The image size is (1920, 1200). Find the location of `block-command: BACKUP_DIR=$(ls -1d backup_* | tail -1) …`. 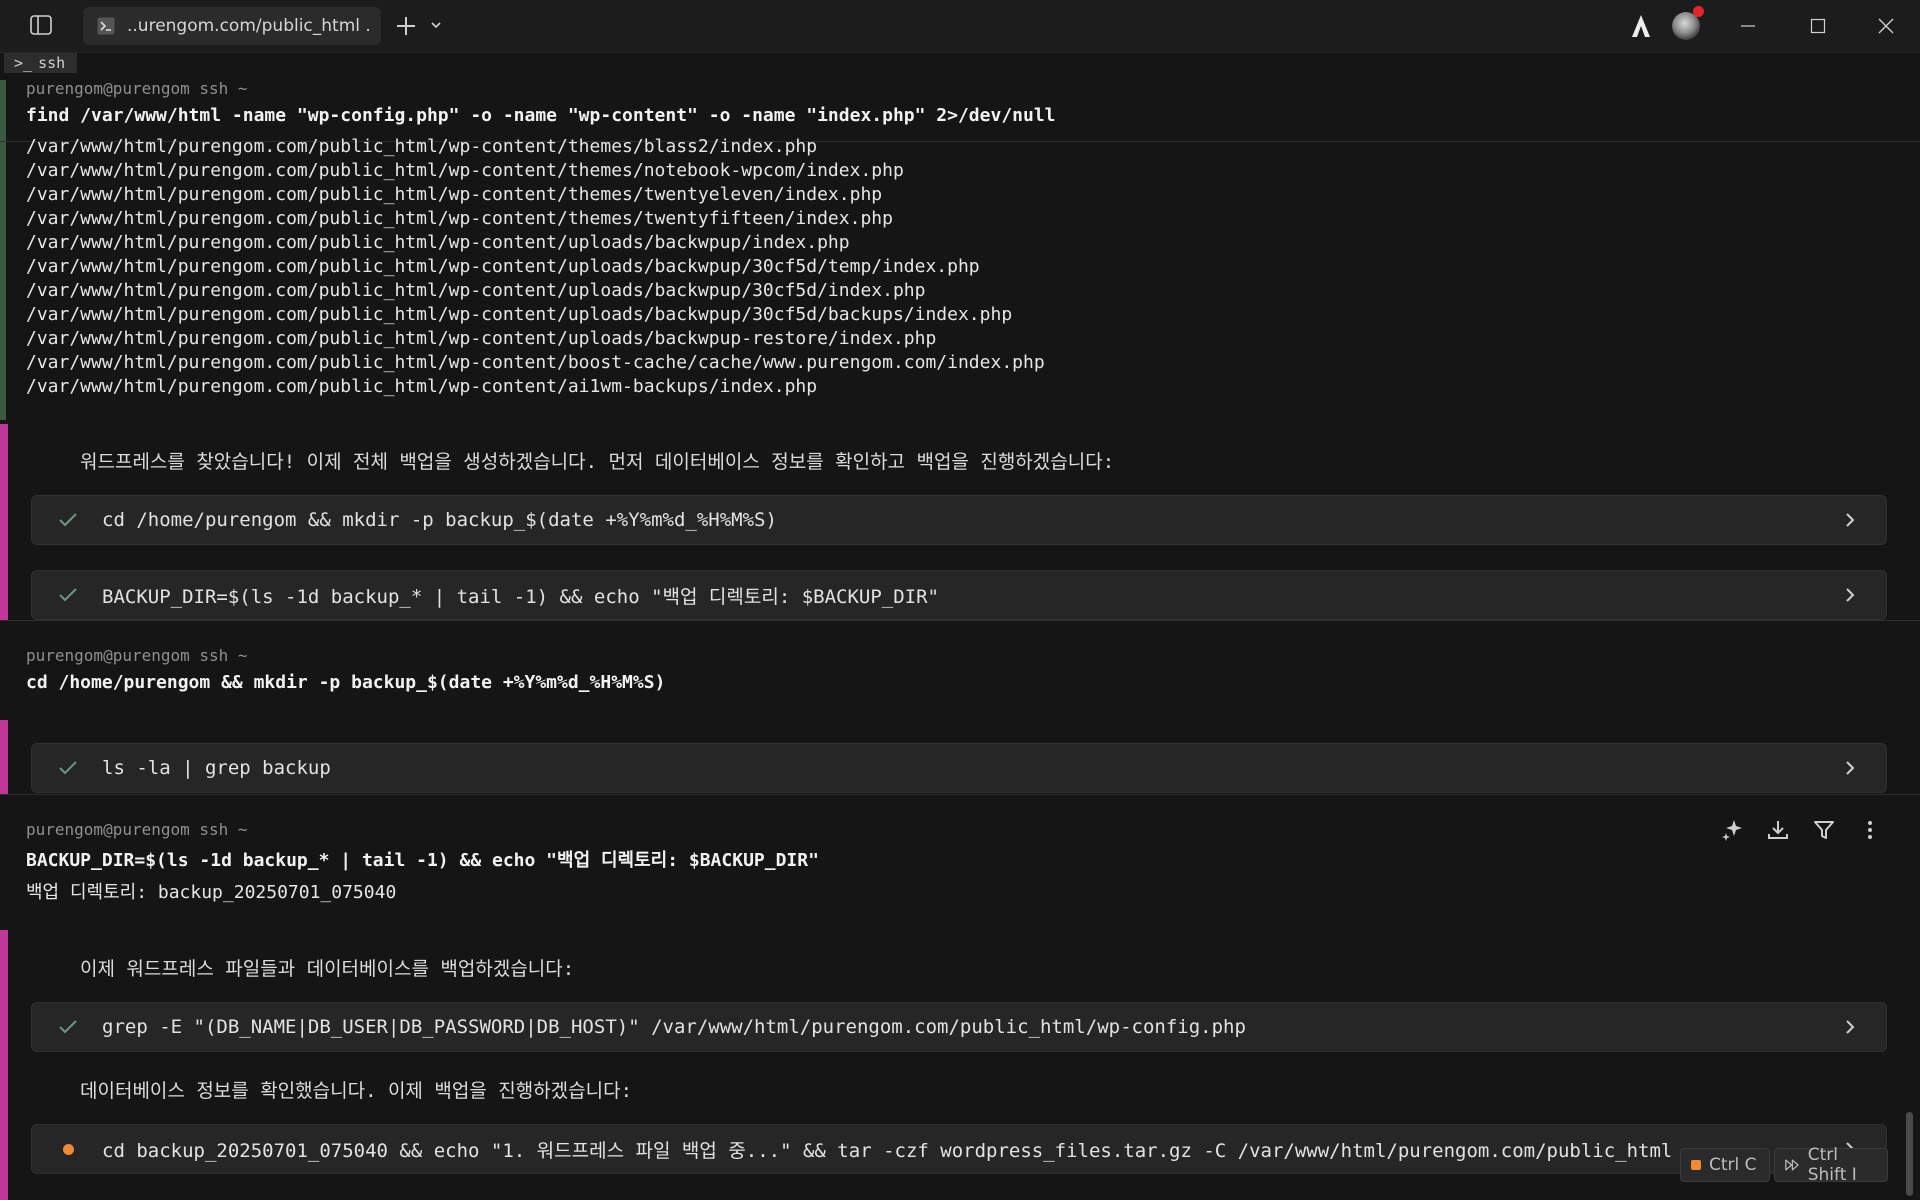

block-command: BACKUP_DIR=$(ls -1d backup_* | tail -1) … is located at coordinates (422, 859).